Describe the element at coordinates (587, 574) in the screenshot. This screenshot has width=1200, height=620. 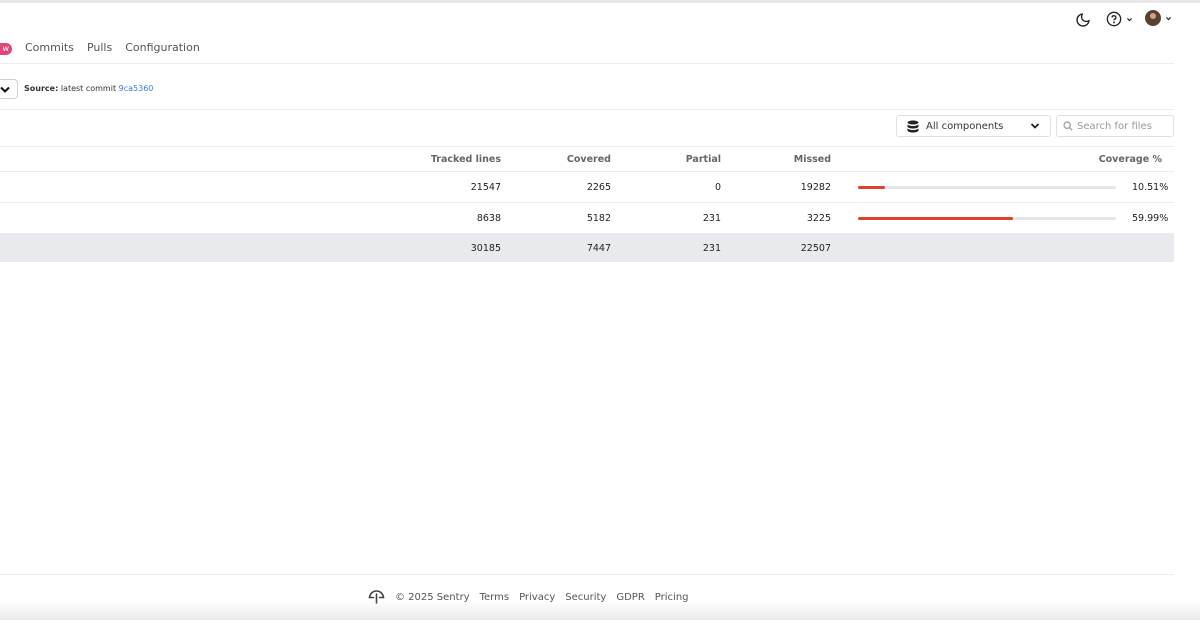
I see `footer-divider` at that location.